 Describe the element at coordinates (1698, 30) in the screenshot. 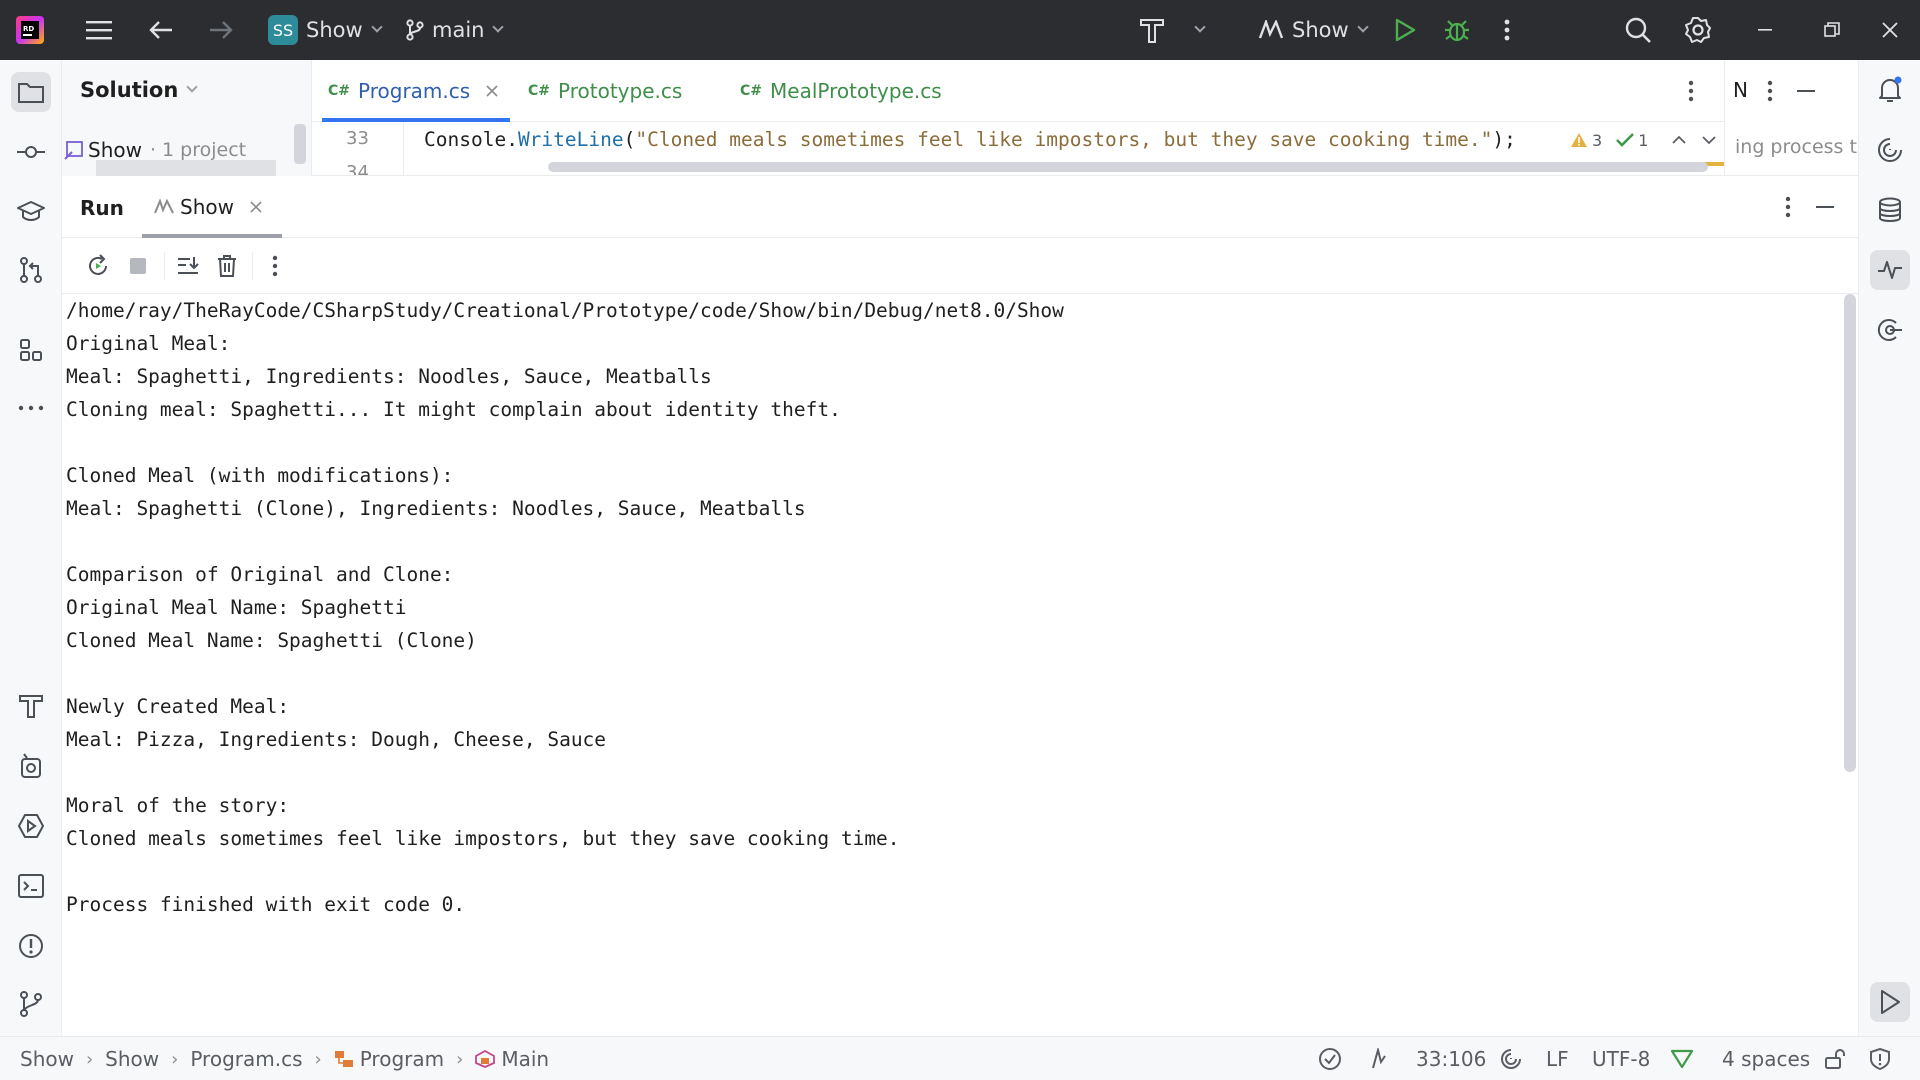

I see `settings-icon` at that location.